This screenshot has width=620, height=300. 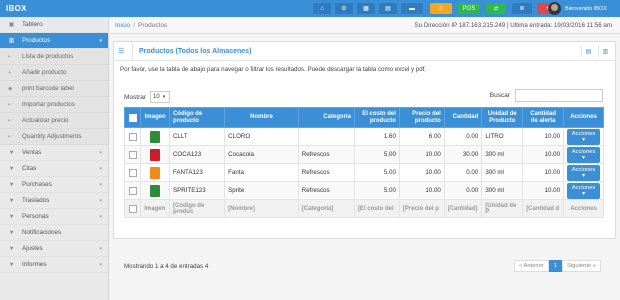 I want to click on sidebar-item-personas: ♥ Personas ▾, so click(x=54, y=217).